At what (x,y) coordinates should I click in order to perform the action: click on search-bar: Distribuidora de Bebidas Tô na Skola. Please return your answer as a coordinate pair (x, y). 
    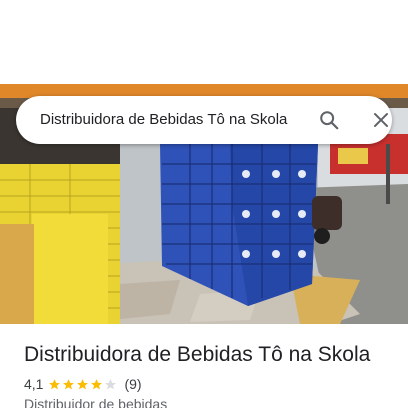
    Looking at the image, I should click on (204, 120).